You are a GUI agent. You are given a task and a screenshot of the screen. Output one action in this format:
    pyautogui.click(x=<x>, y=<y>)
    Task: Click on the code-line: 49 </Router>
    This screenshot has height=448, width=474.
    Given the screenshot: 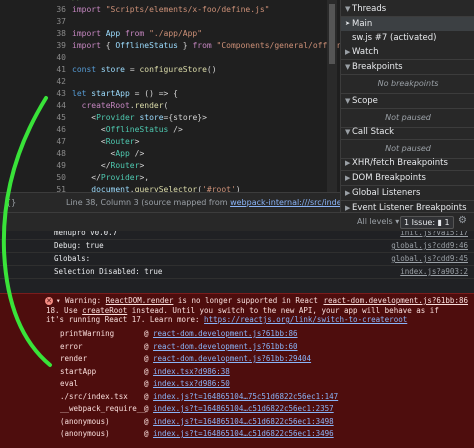 What is the action you would take?
    pyautogui.click(x=170, y=166)
    